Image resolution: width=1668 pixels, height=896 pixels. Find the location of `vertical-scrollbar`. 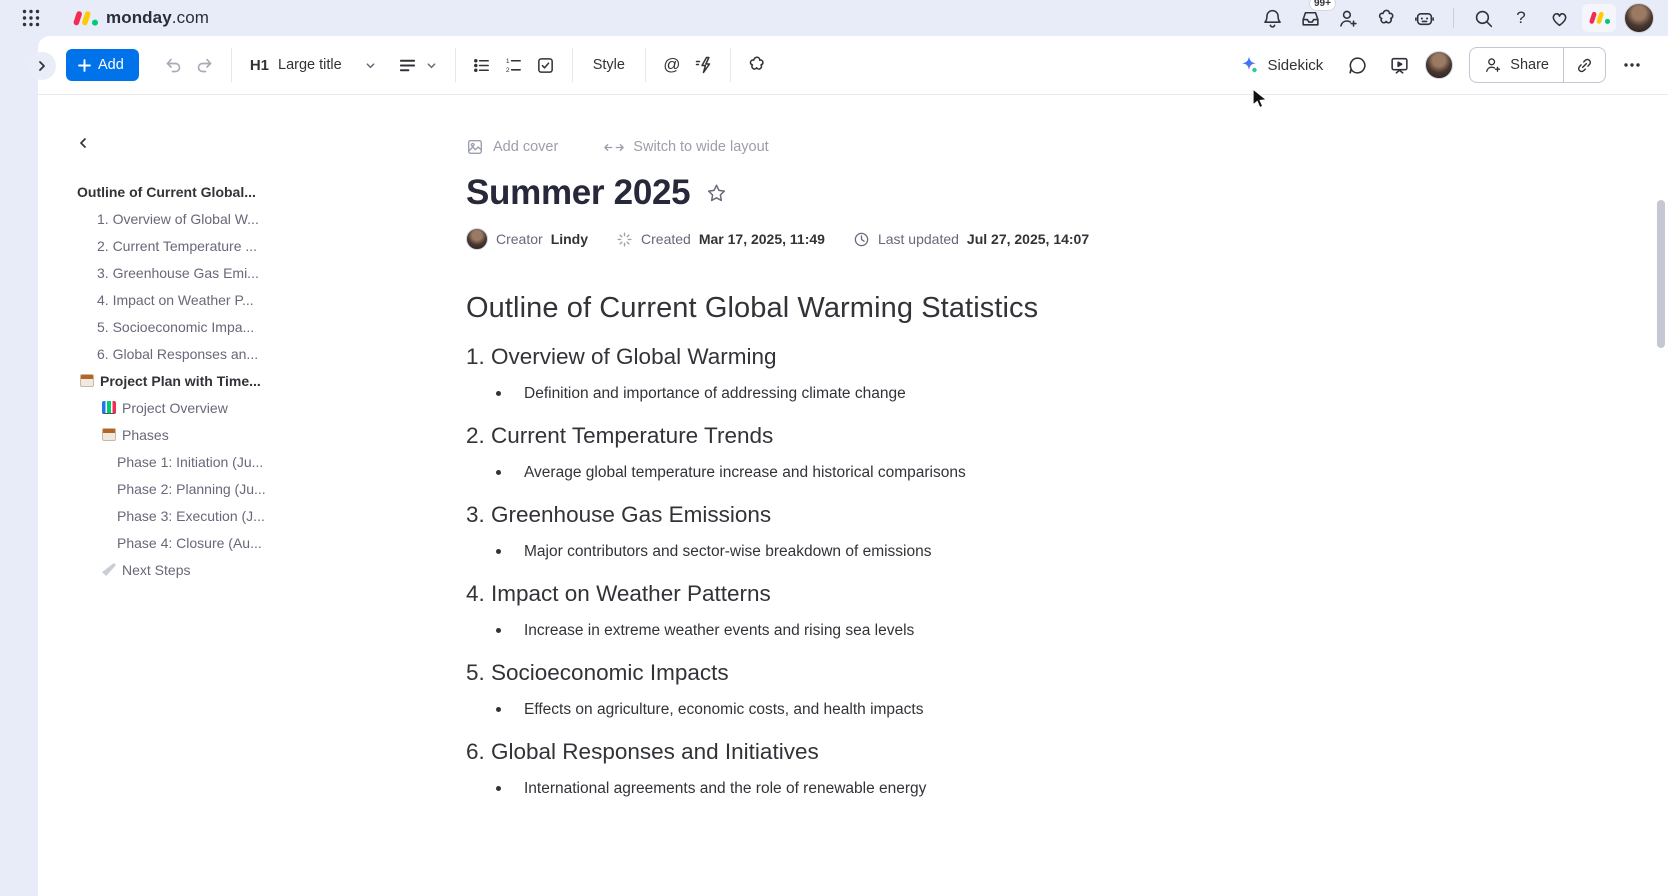

vertical-scrollbar is located at coordinates (1661, 274).